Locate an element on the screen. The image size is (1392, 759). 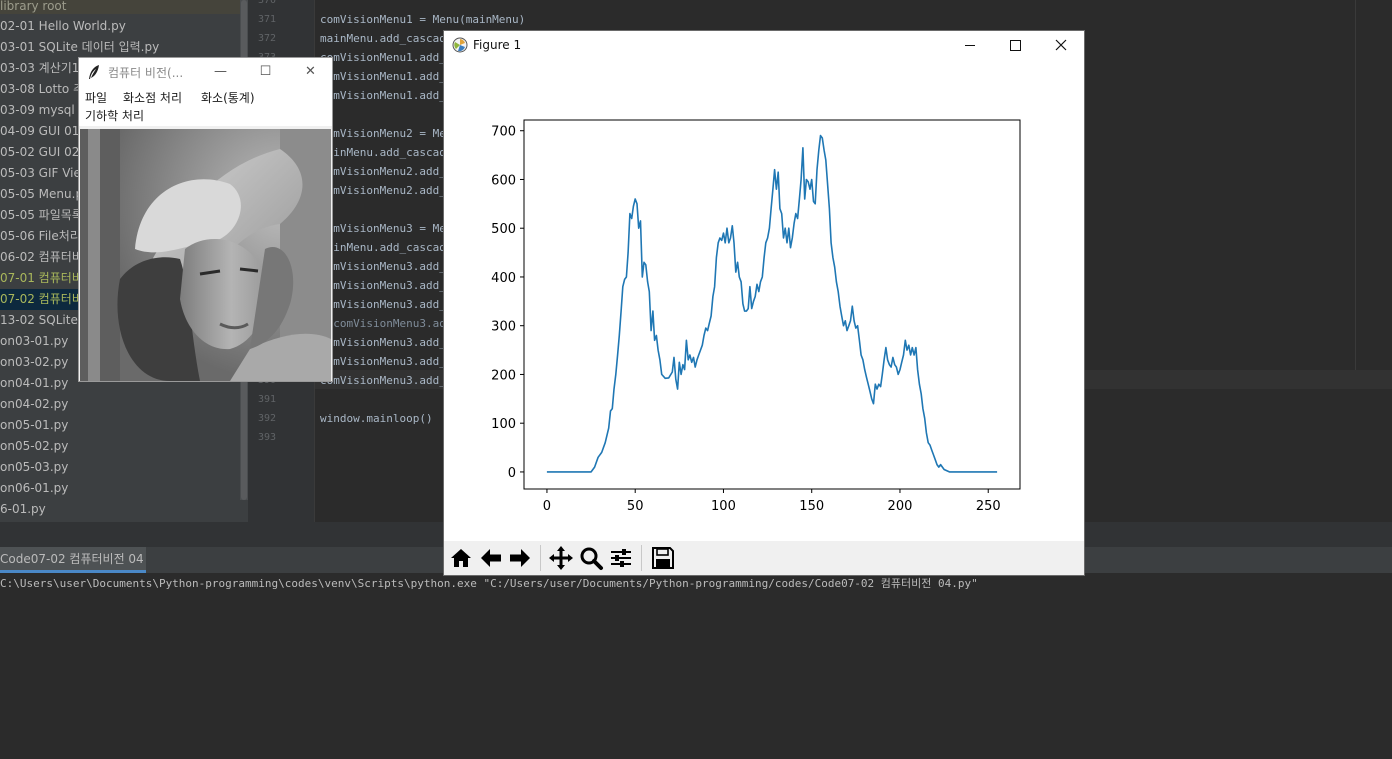
forward-icon is located at coordinates (520, 558).